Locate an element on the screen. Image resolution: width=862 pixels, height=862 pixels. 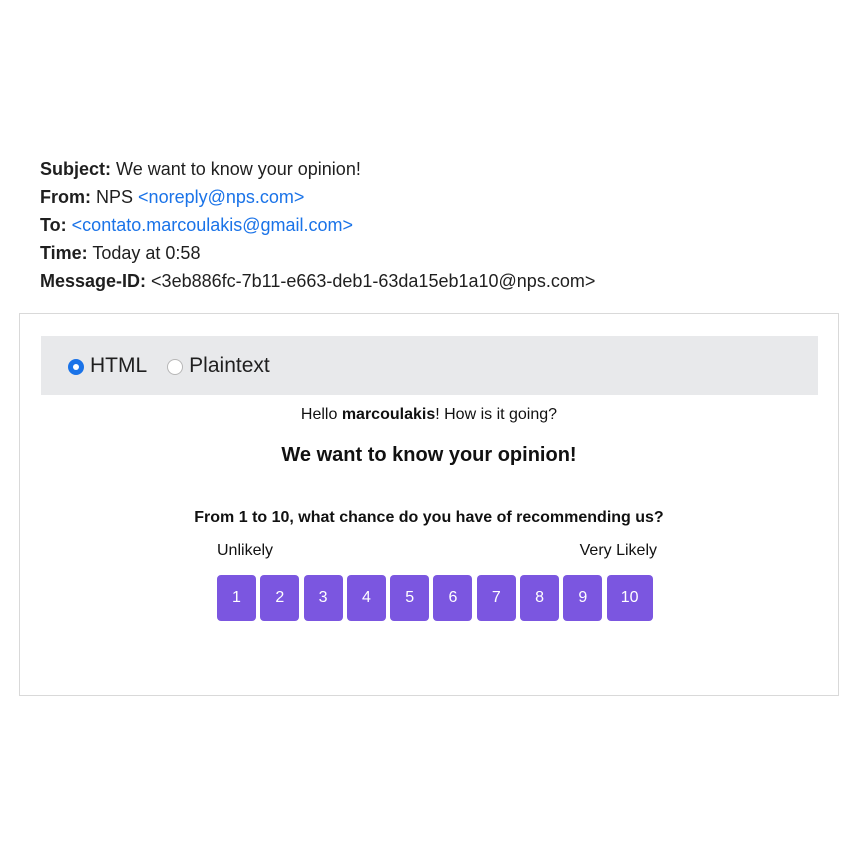
nps-score-scale: 1 2 3 4 5 6 7 8 9 10 is located at coordinates (437, 598).